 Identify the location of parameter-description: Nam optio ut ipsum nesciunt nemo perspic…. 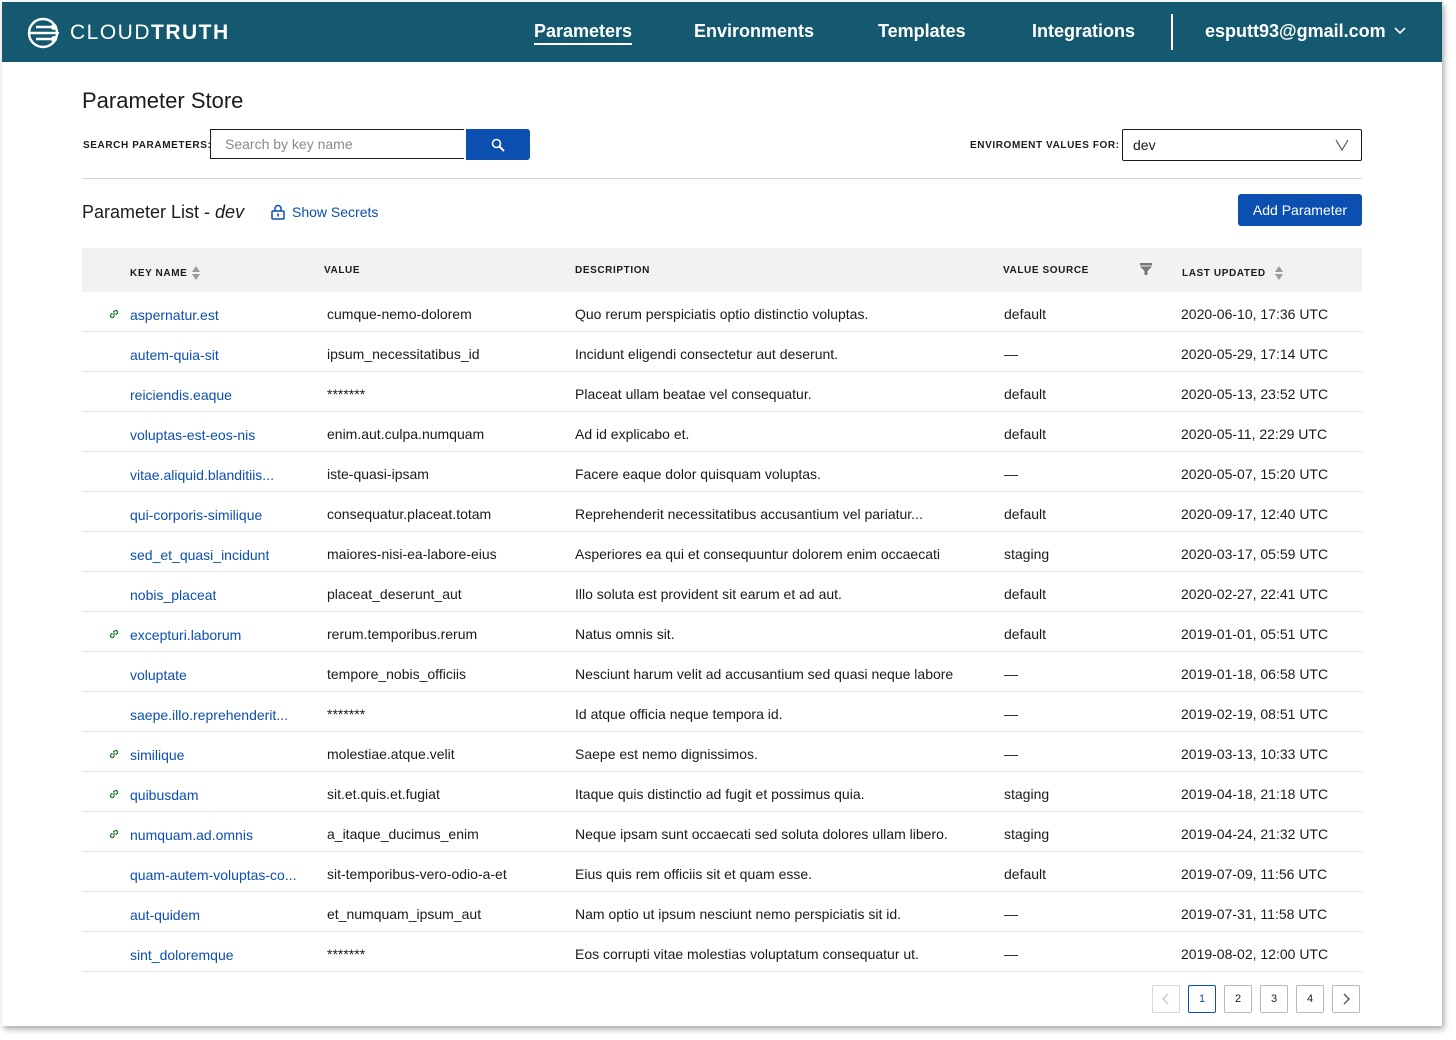
(738, 914).